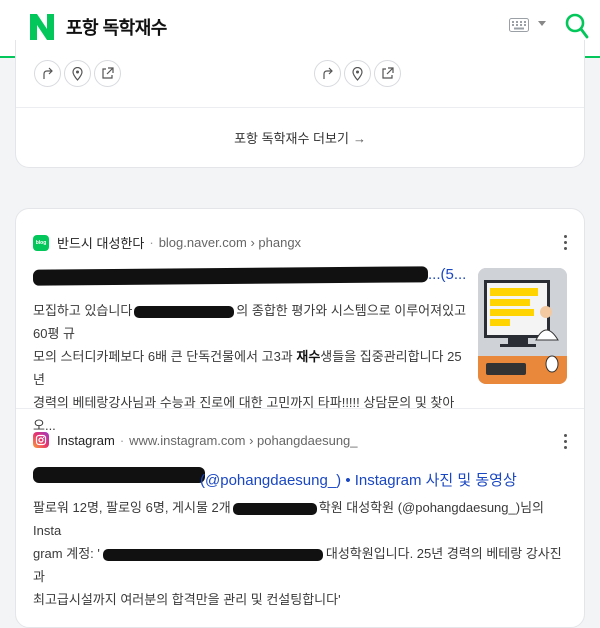 The height and width of the screenshot is (628, 600). What do you see at coordinates (542, 24) in the screenshot?
I see `chevron-down-icon` at bounding box center [542, 24].